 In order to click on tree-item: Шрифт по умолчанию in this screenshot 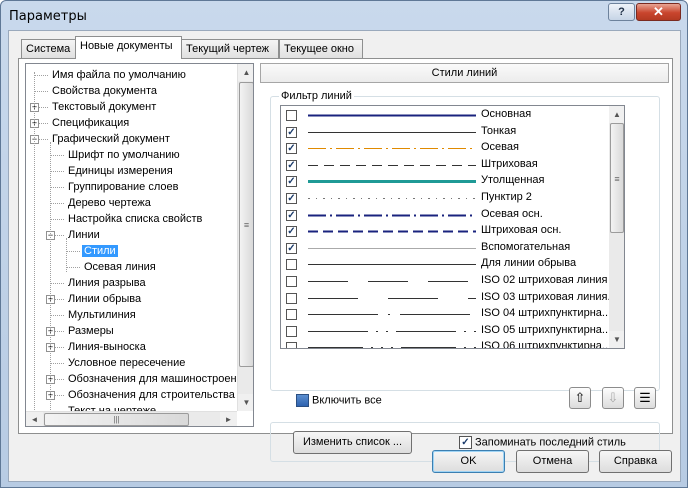, I will do `click(124, 155)`.